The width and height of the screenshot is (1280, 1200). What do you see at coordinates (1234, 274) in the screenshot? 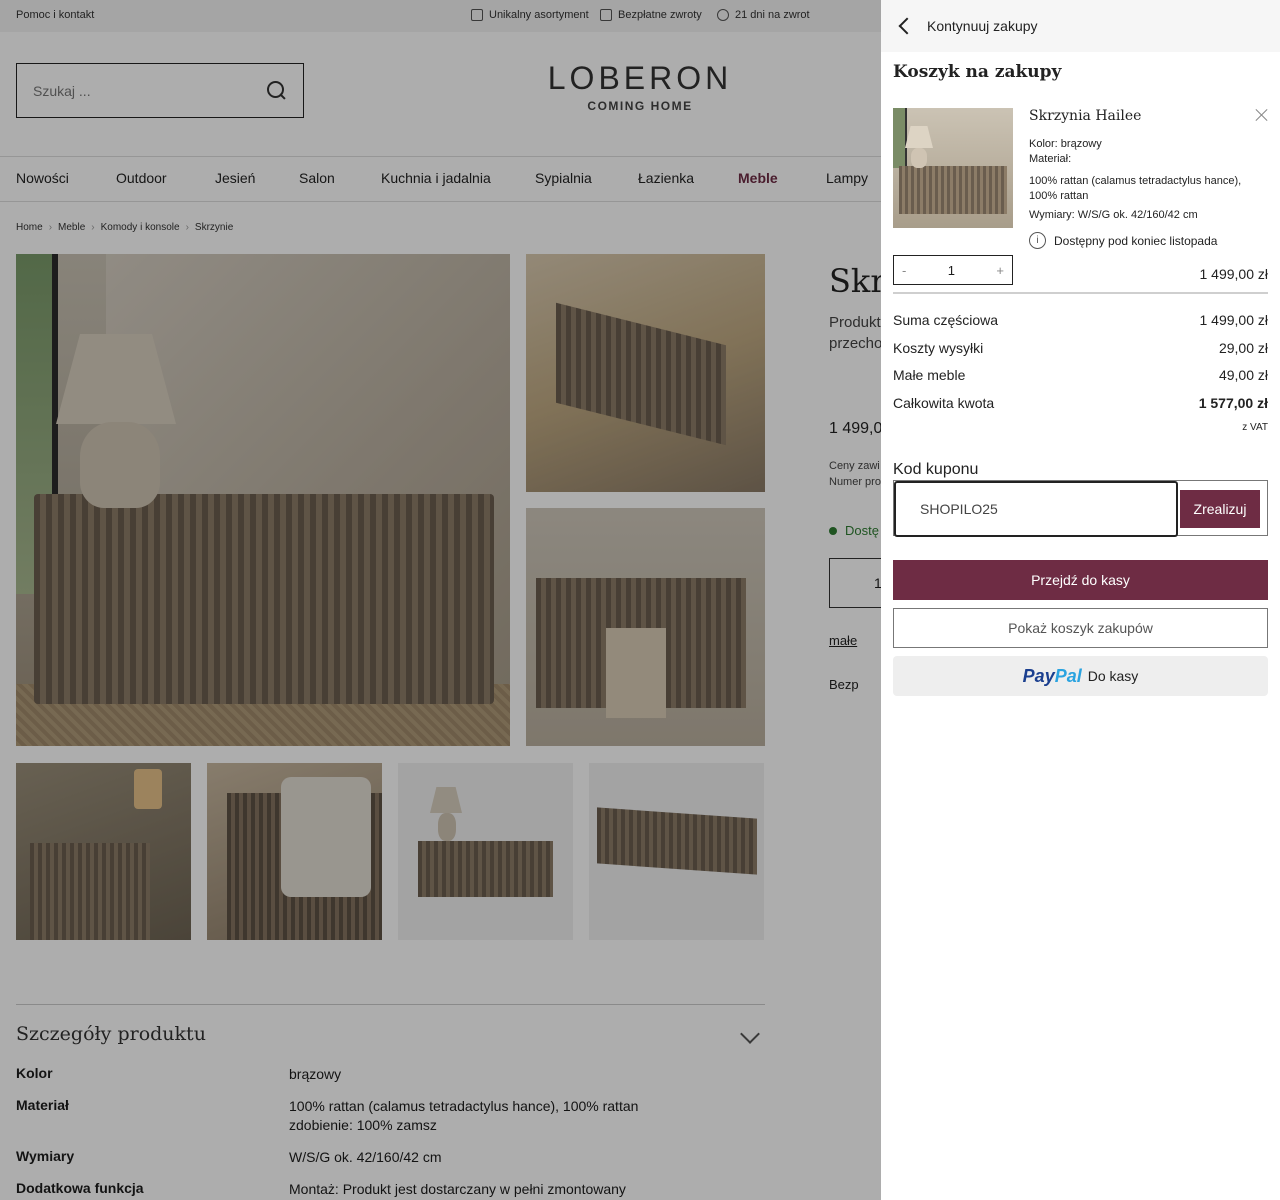
I see `cart-item-price: 1 499,00 zł` at bounding box center [1234, 274].